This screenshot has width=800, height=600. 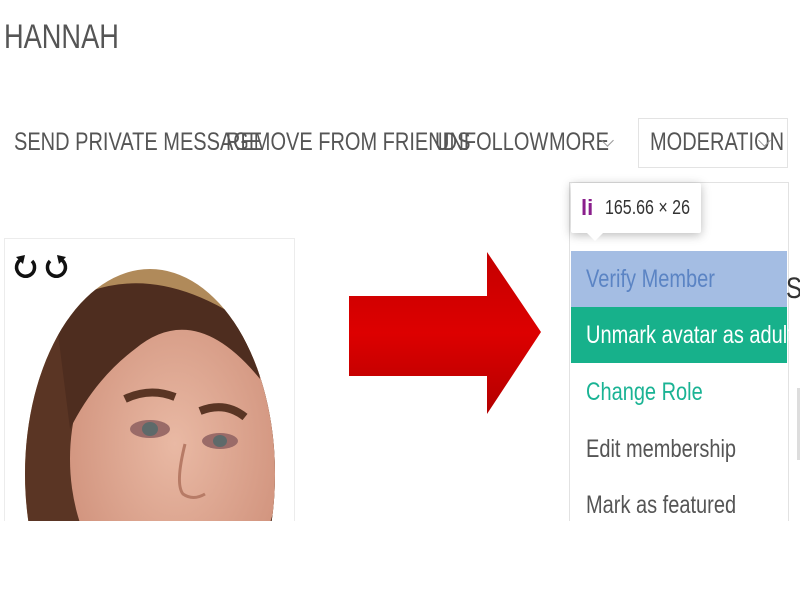 What do you see at coordinates (679, 505) in the screenshot?
I see `menu-item-mark-featured: Mark as featured` at bounding box center [679, 505].